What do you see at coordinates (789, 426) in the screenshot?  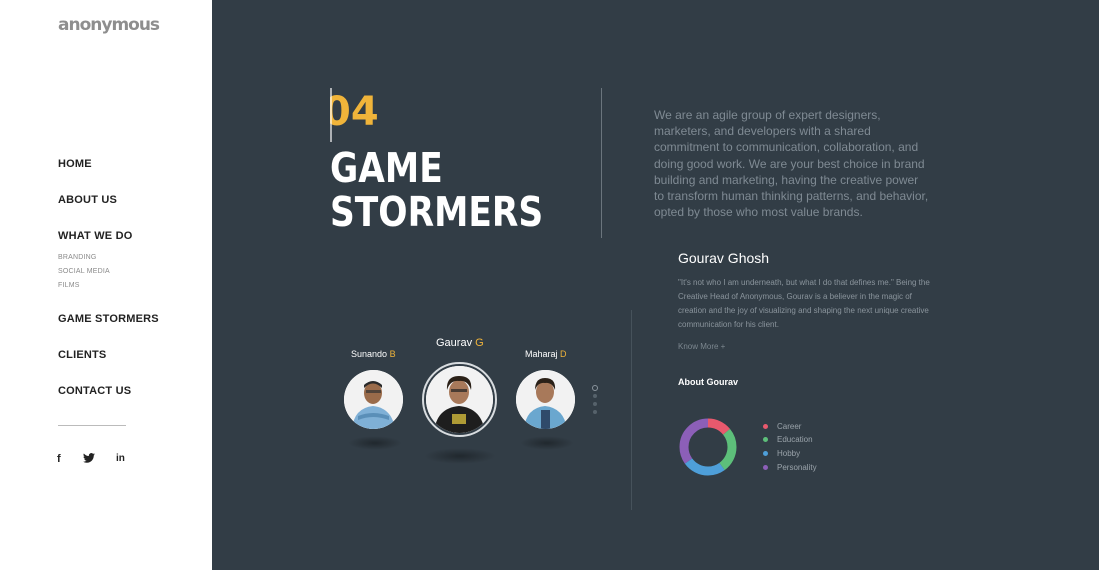 I see `legend-label: Career` at bounding box center [789, 426].